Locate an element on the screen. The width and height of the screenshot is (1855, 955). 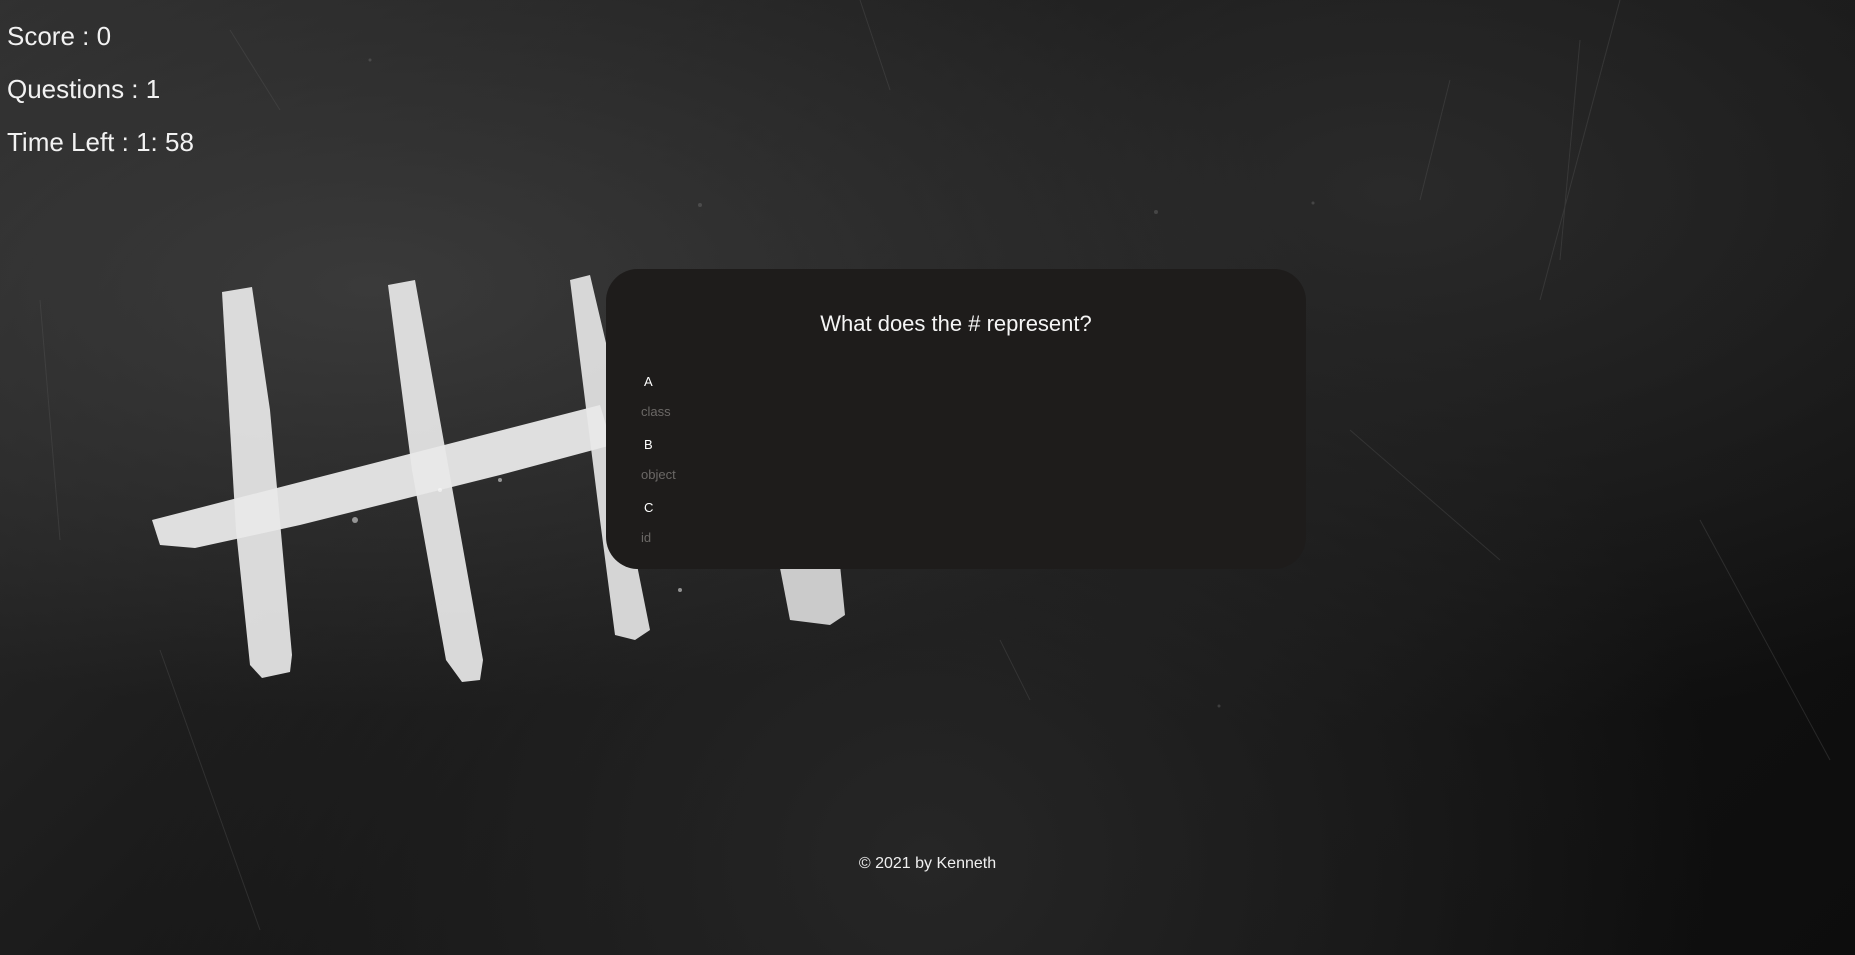
choice-text: id is located at coordinates (658, 546).